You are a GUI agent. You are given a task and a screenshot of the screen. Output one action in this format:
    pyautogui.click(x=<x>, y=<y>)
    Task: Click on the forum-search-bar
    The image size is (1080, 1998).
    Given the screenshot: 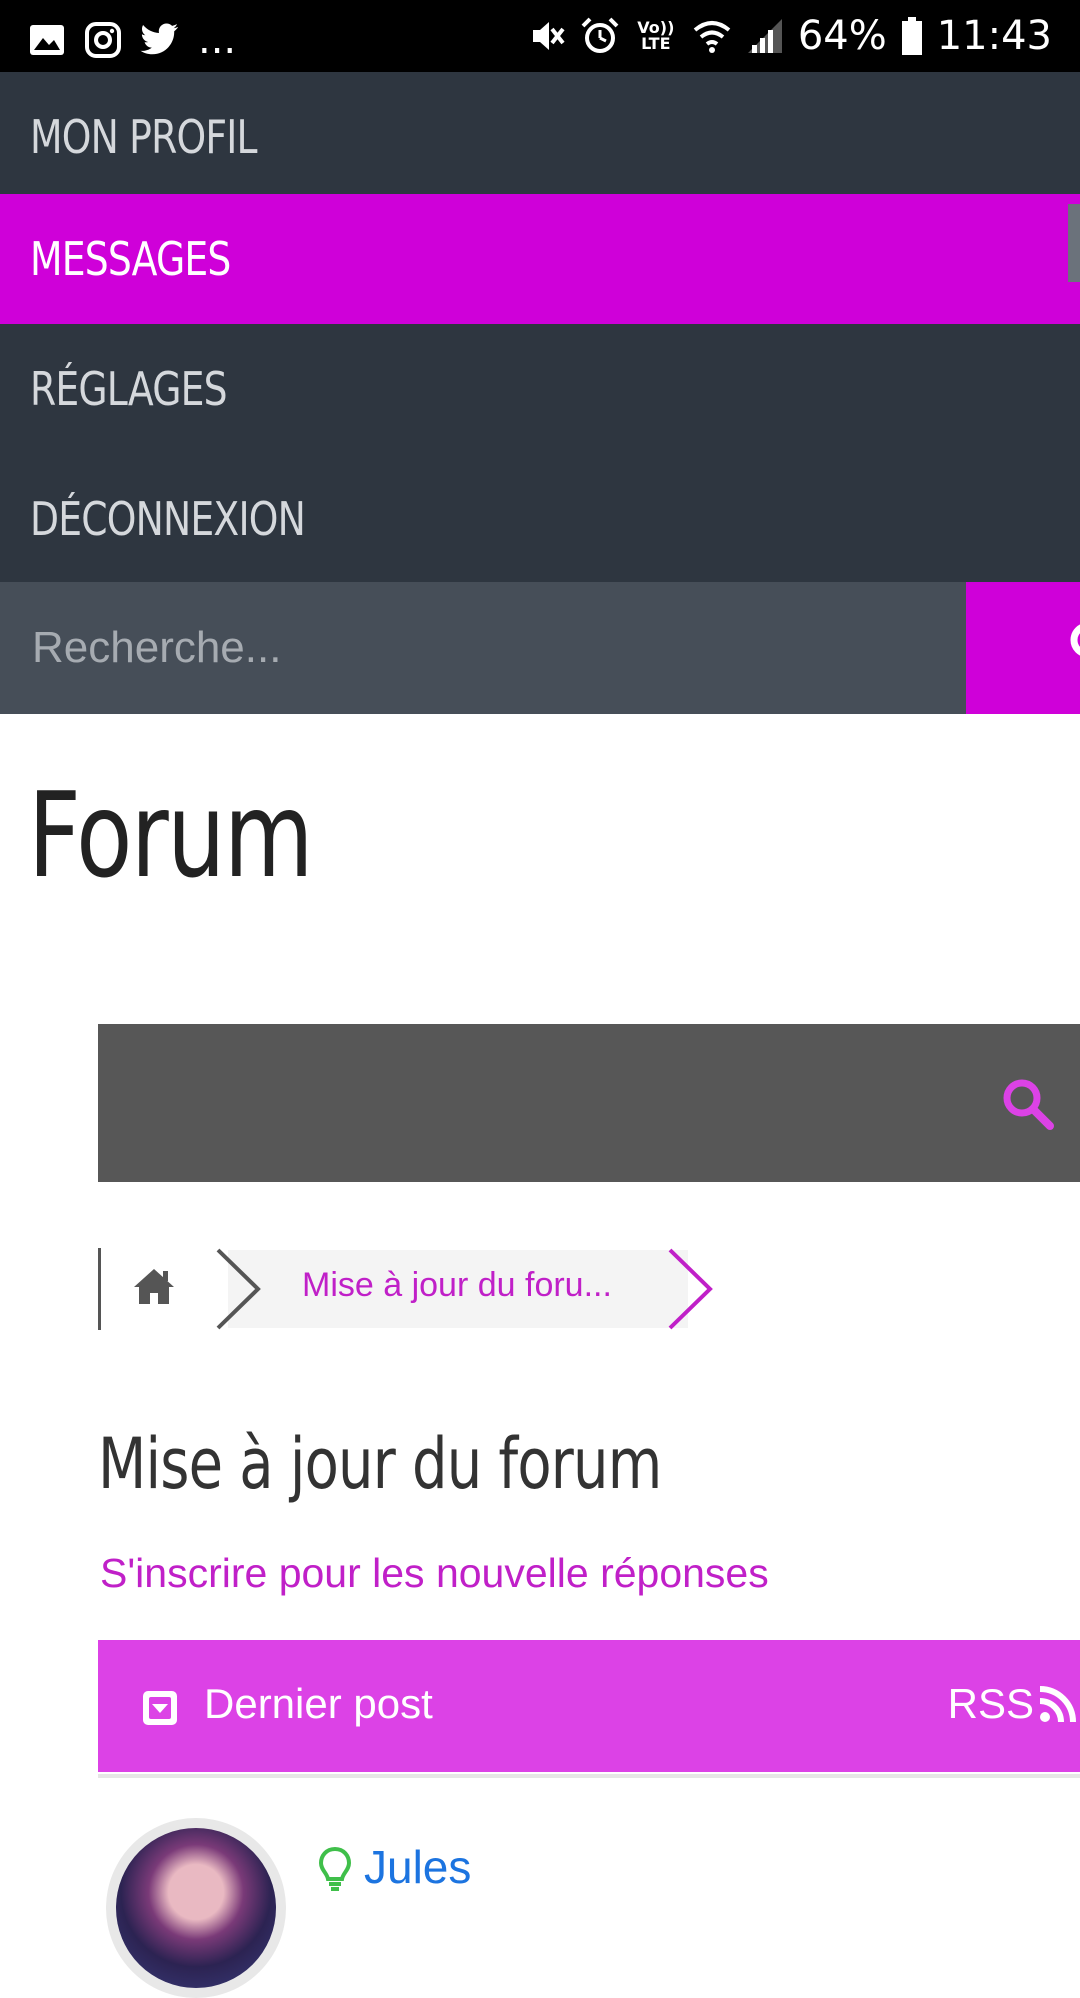 What is the action you would take?
    pyautogui.click(x=589, y=1103)
    